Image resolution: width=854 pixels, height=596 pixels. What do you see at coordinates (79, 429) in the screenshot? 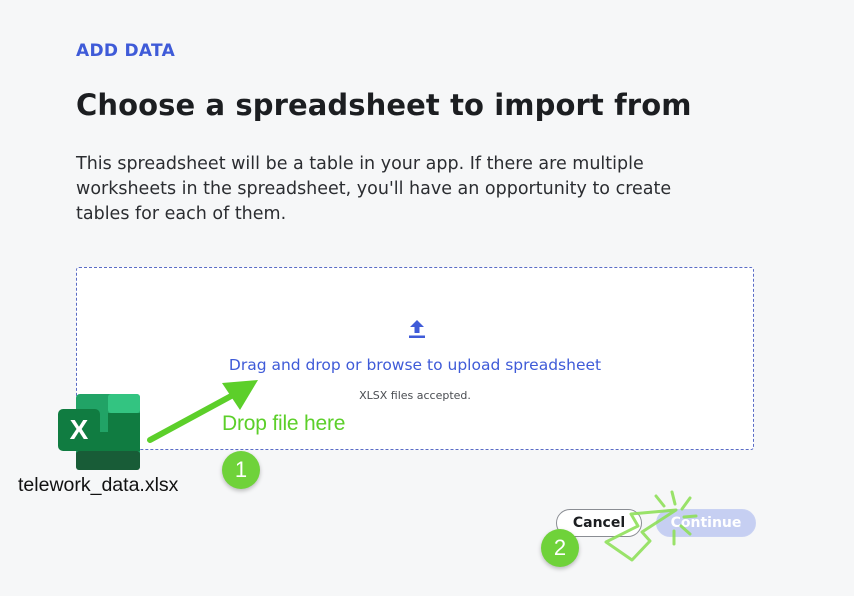
I see `excel-icon-letter: X` at bounding box center [79, 429].